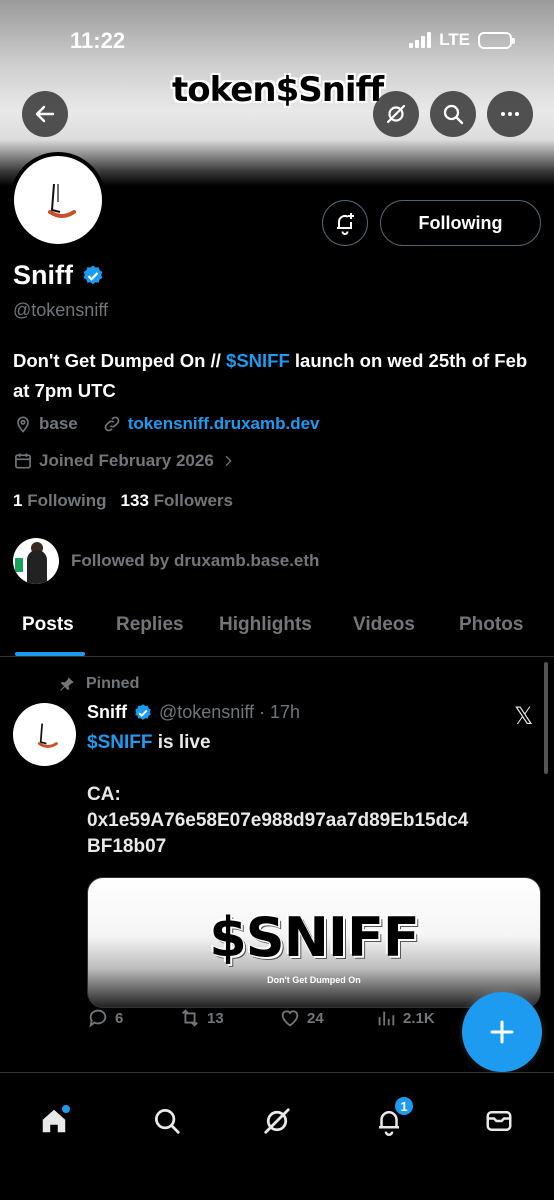 Image resolution: width=554 pixels, height=1200 pixels. I want to click on notification-badge: 1, so click(404, 1106).